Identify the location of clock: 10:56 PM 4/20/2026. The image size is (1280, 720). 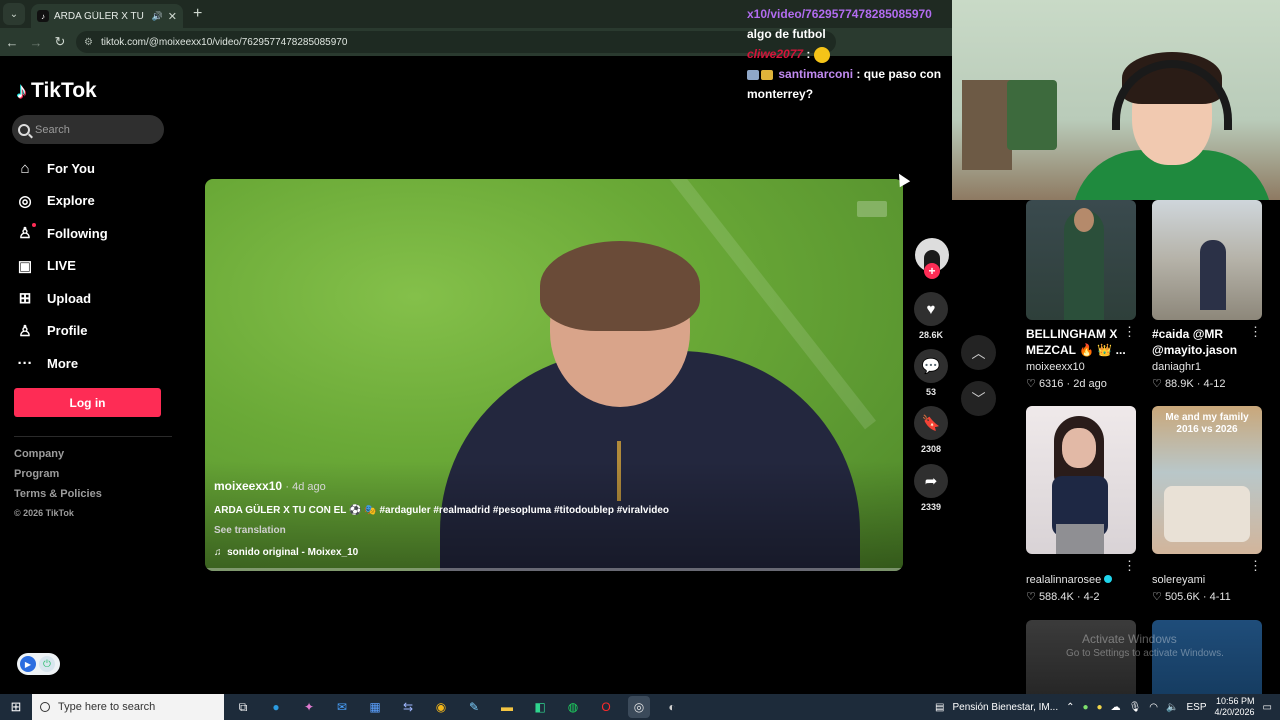
(1235, 707).